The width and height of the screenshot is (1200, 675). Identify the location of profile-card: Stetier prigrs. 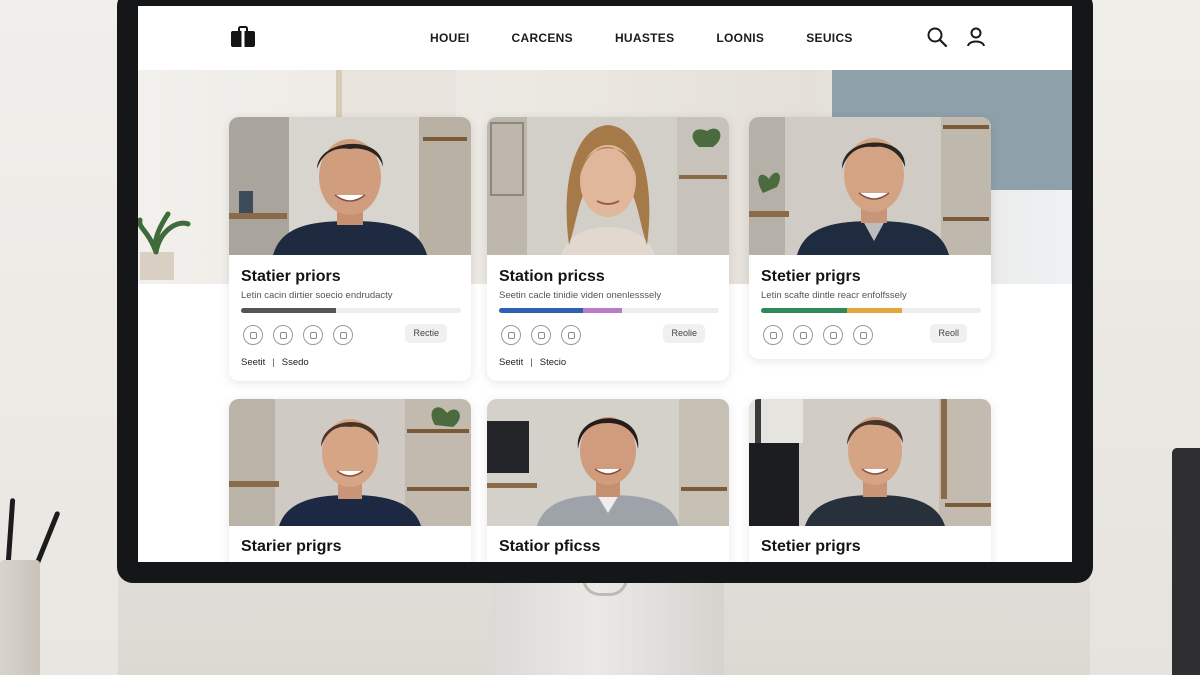
(870, 480).